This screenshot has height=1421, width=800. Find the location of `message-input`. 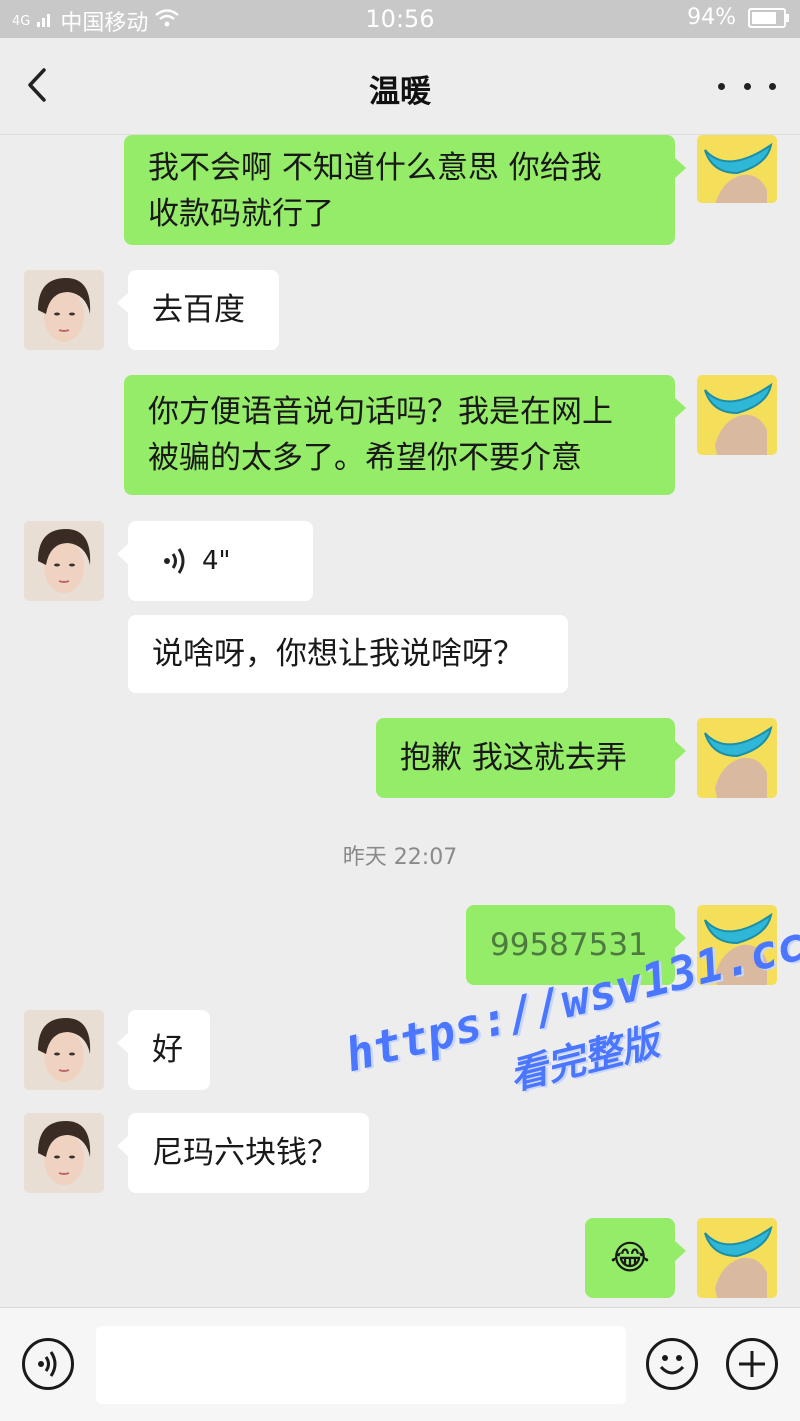

message-input is located at coordinates (361, 1365).